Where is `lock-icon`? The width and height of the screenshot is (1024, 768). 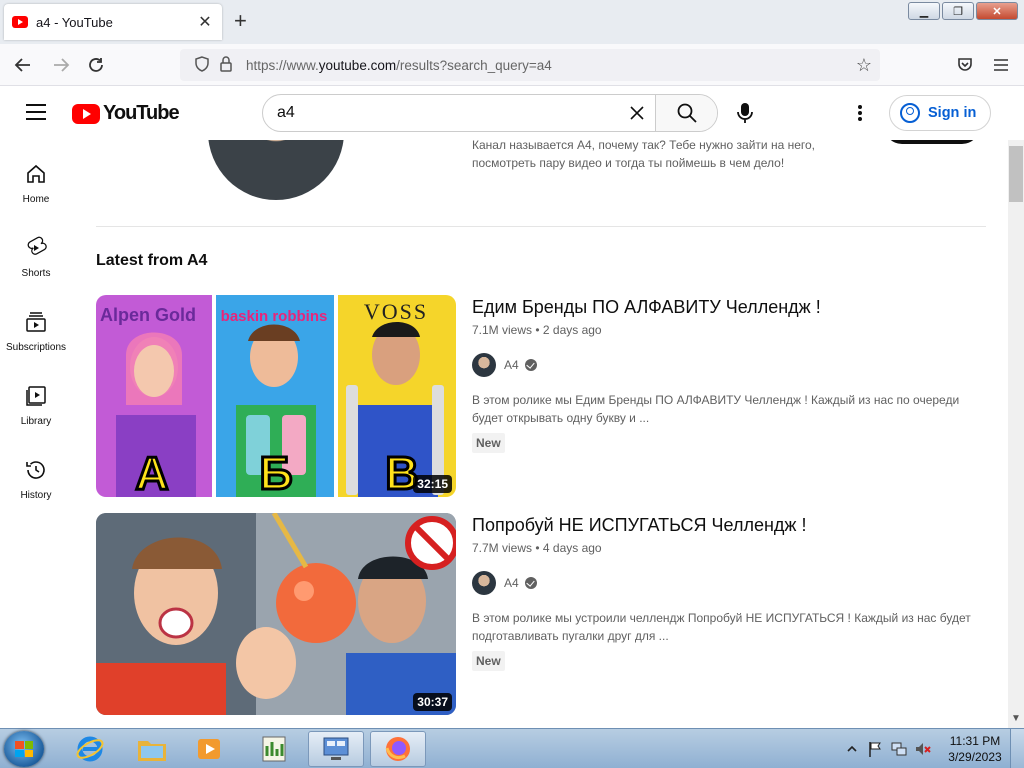
lock-icon is located at coordinates (226, 65).